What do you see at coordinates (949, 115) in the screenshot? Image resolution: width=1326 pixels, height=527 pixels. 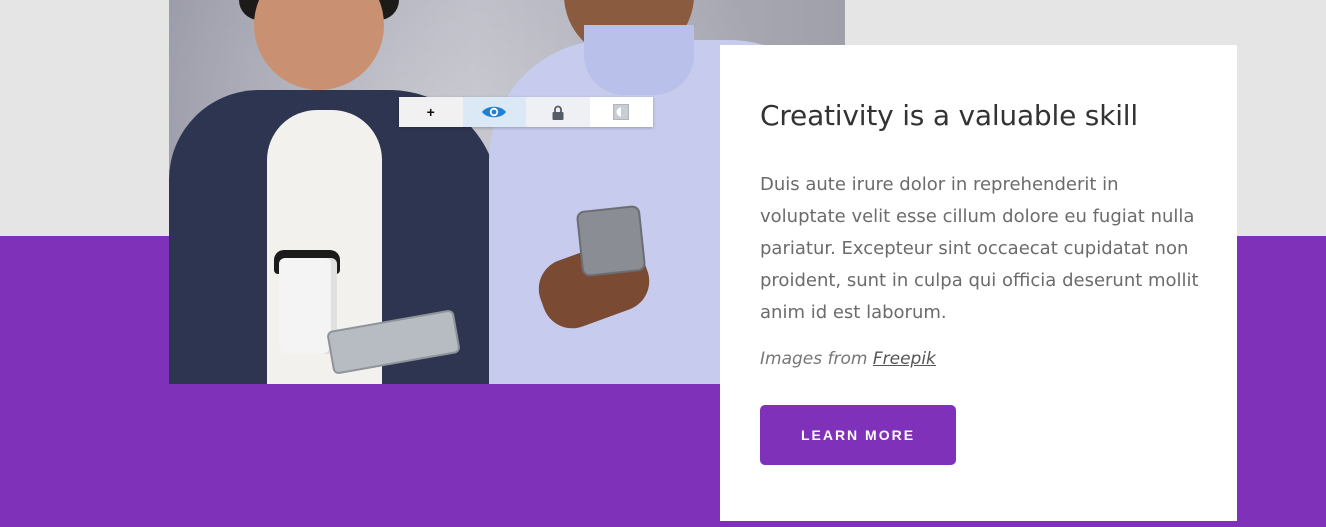 I see `card-title: Creativity is a valuable skill` at bounding box center [949, 115].